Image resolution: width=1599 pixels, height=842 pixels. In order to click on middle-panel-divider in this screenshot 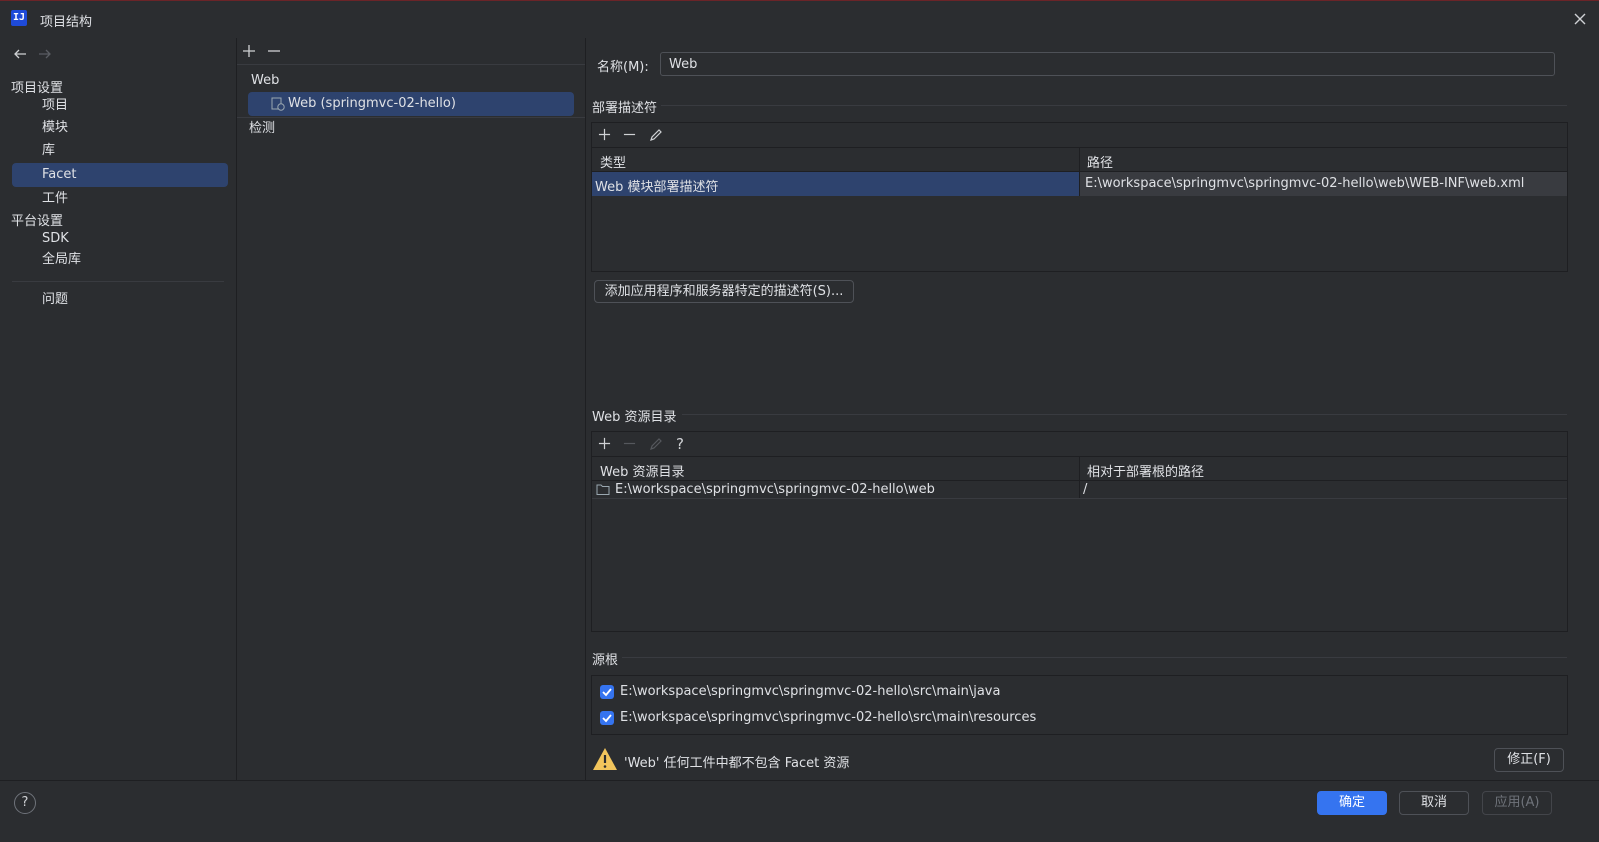, I will do `click(585, 409)`.